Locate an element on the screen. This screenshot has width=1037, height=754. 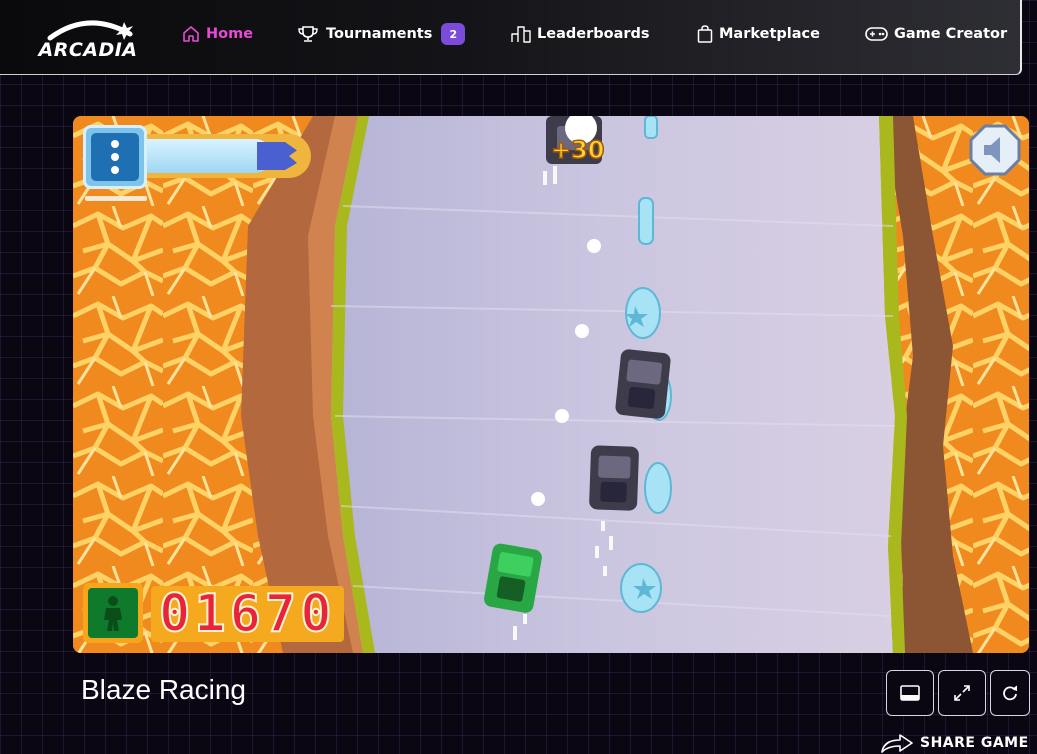
sound-toggle-button is located at coordinates (995, 150).